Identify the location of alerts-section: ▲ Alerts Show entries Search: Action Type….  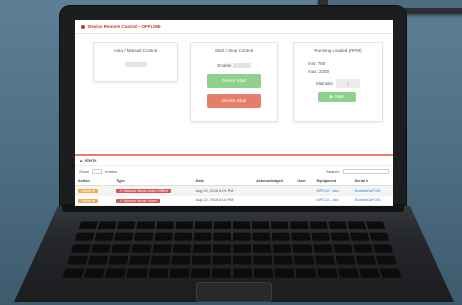
(234, 180).